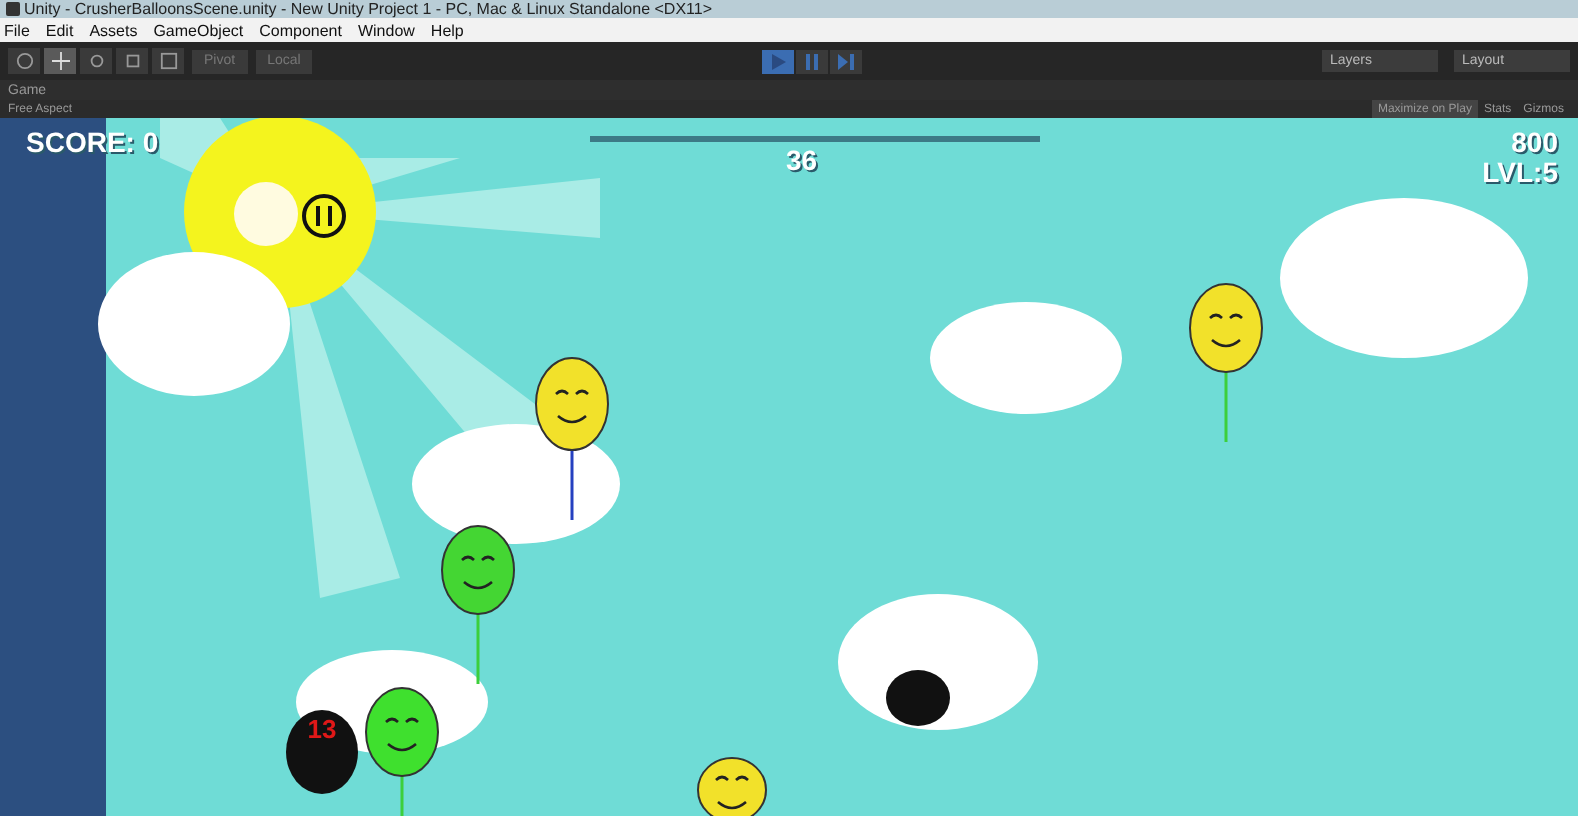 The height and width of the screenshot is (816, 1578). I want to click on rotate-icon, so click(96, 61).